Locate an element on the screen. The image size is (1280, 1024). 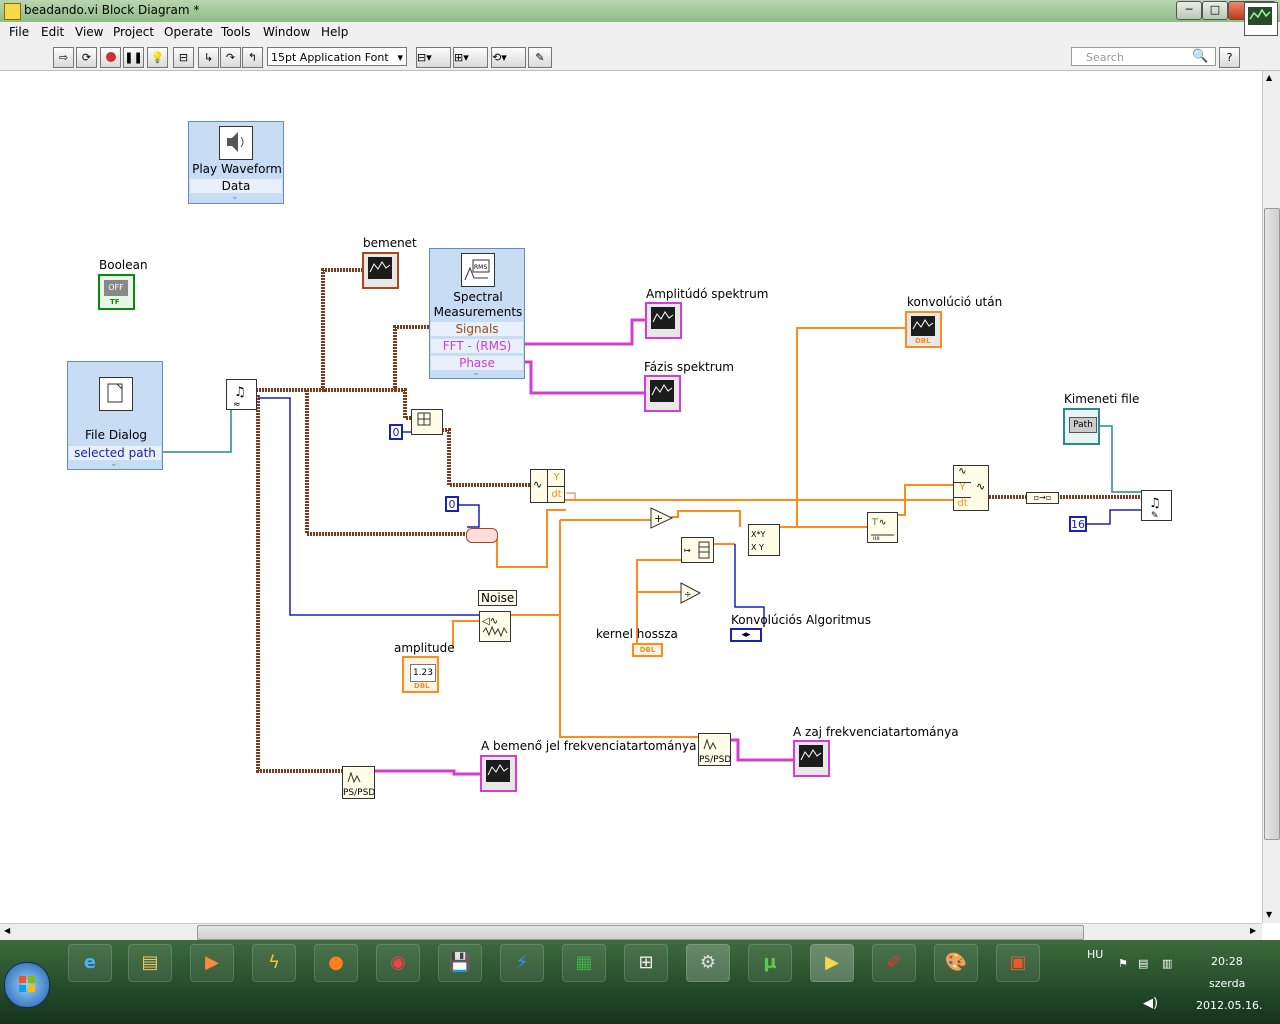
file-dialog-selected-path-terminal: selected path is located at coordinates (115, 453).